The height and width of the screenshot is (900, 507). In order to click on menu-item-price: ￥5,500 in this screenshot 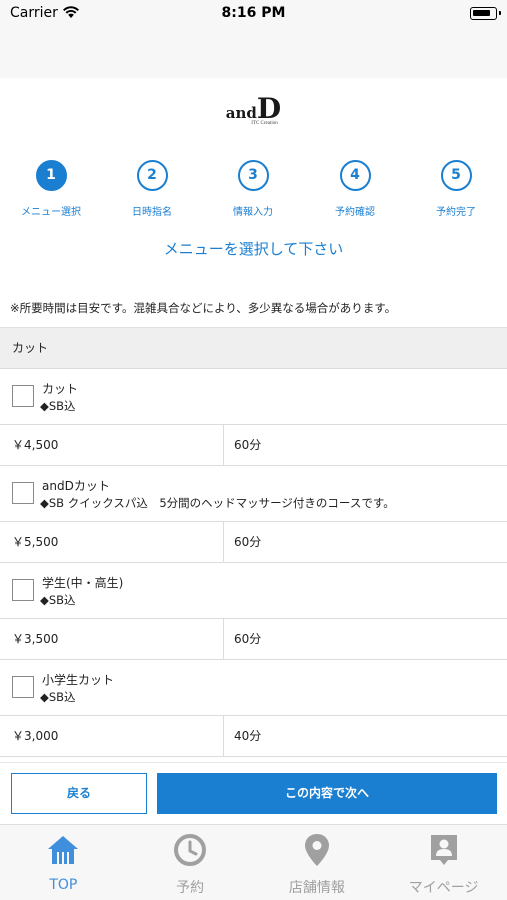, I will do `click(112, 542)`.